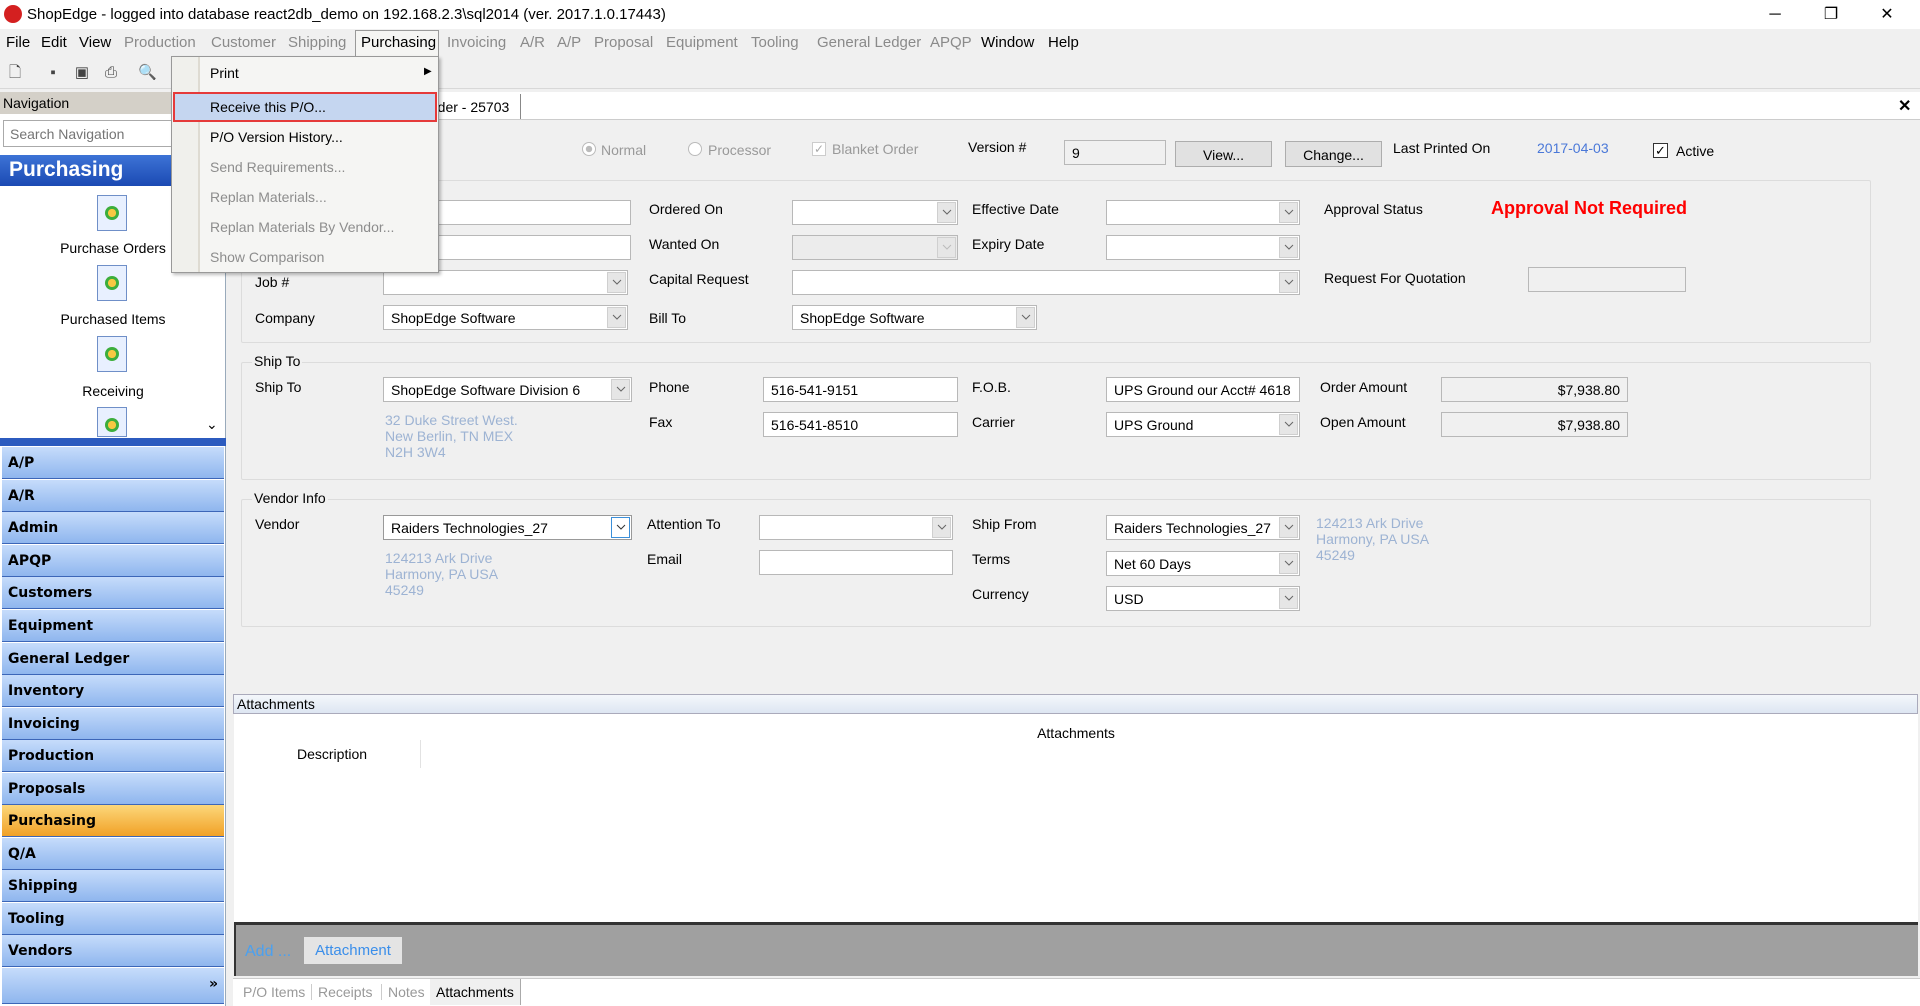  Describe the element at coordinates (113, 756) in the screenshot. I see `nav-module-production: Production` at that location.